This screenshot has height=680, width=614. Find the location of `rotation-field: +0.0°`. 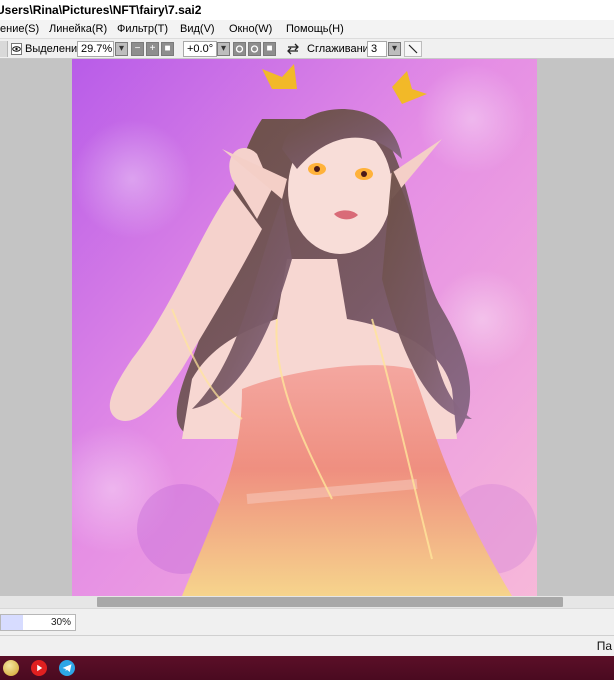

rotation-field: +0.0° is located at coordinates (200, 49).